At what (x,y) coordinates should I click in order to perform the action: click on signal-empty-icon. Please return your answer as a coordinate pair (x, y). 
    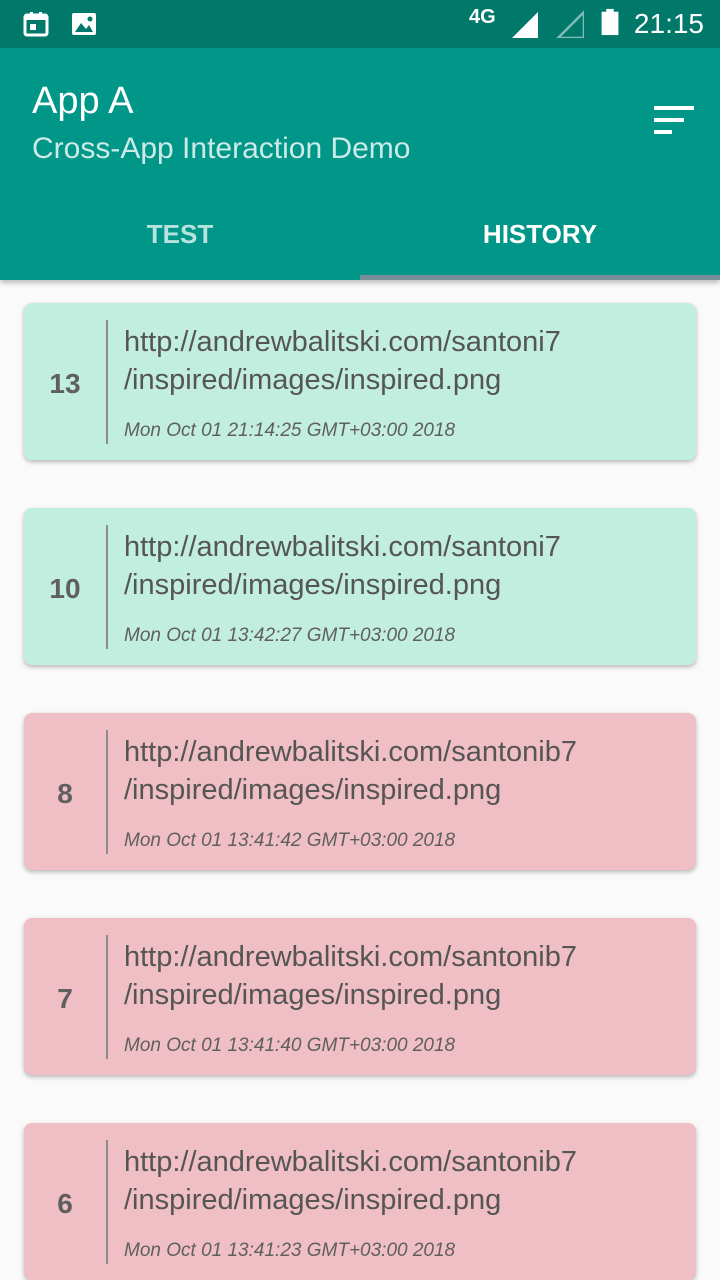
    Looking at the image, I should click on (570, 24).